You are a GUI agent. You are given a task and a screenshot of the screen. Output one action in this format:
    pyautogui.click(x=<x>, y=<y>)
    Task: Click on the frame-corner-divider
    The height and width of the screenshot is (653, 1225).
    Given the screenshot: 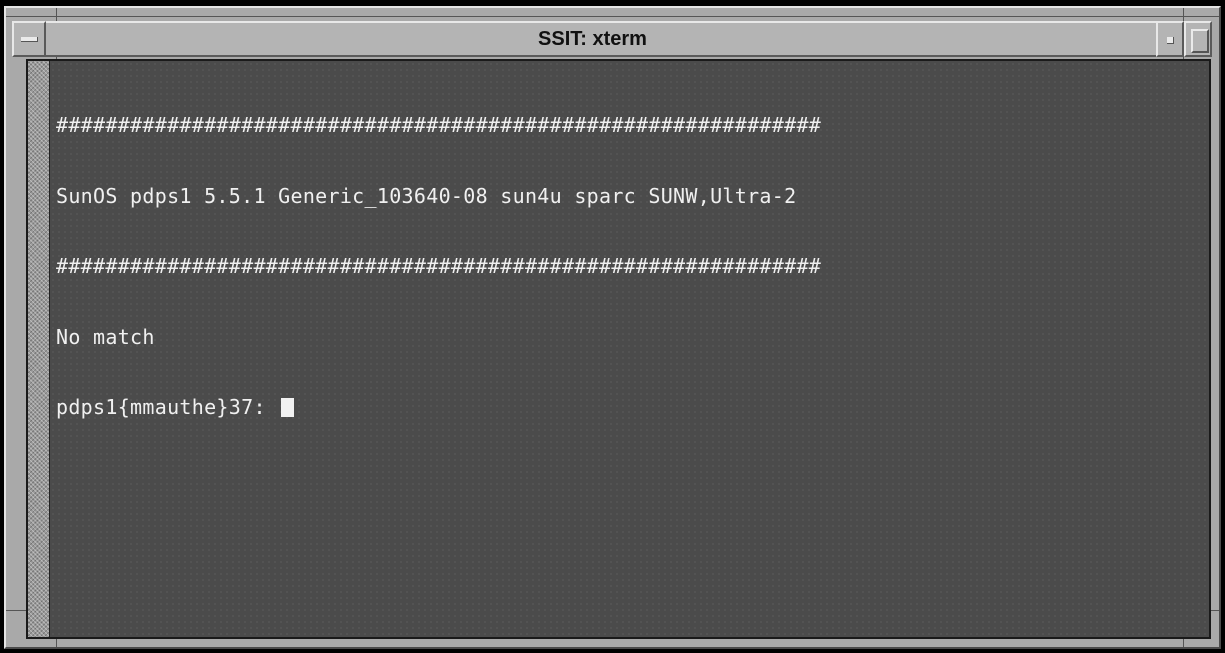 What is the action you would take?
    pyautogui.click(x=612, y=16)
    